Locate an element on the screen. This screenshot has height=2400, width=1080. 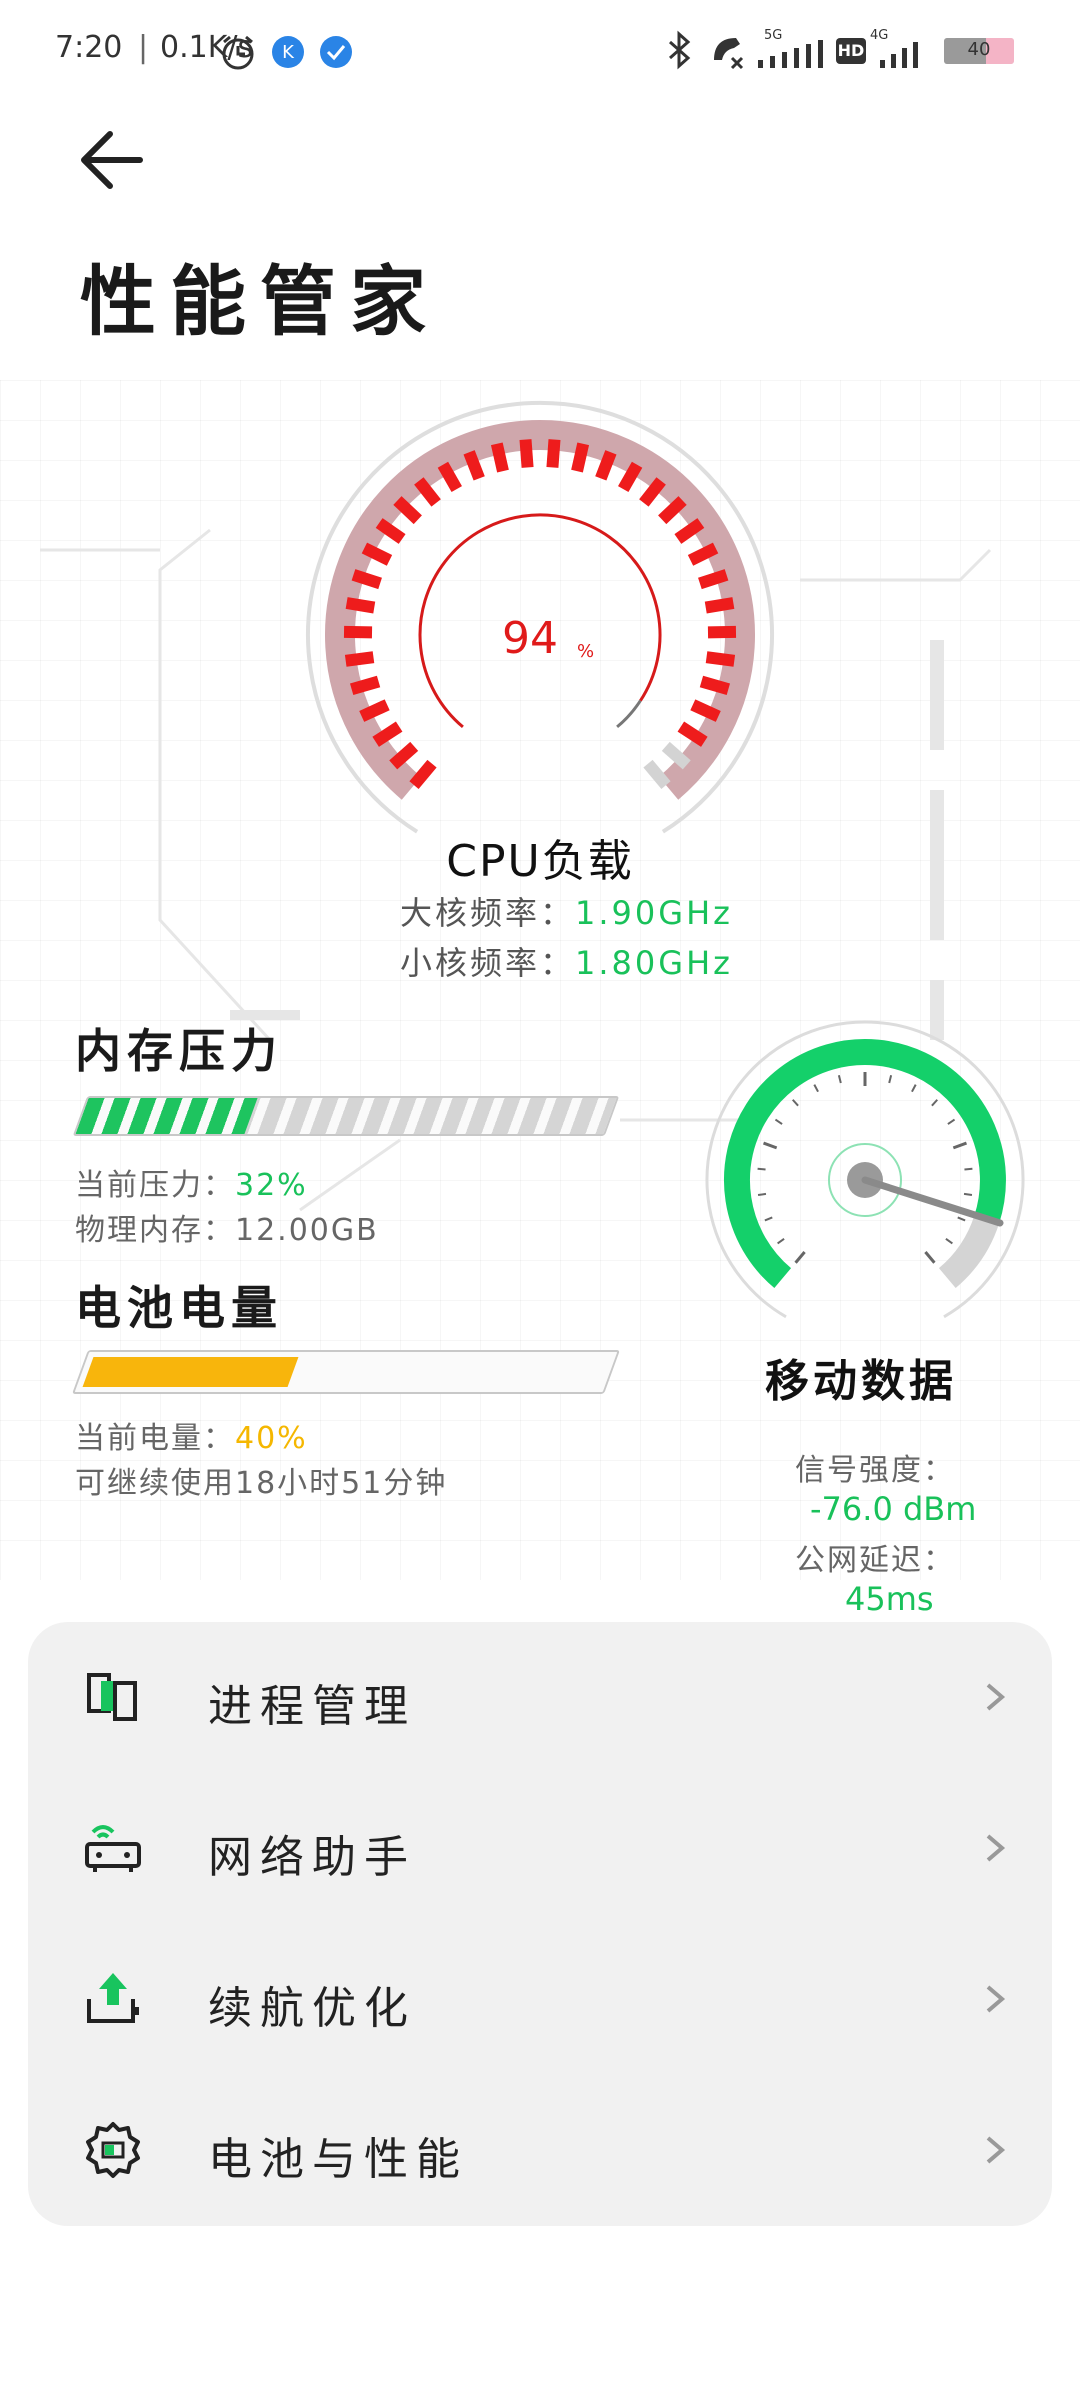
big-core-value: 1.90GHz is located at coordinates (654, 913).